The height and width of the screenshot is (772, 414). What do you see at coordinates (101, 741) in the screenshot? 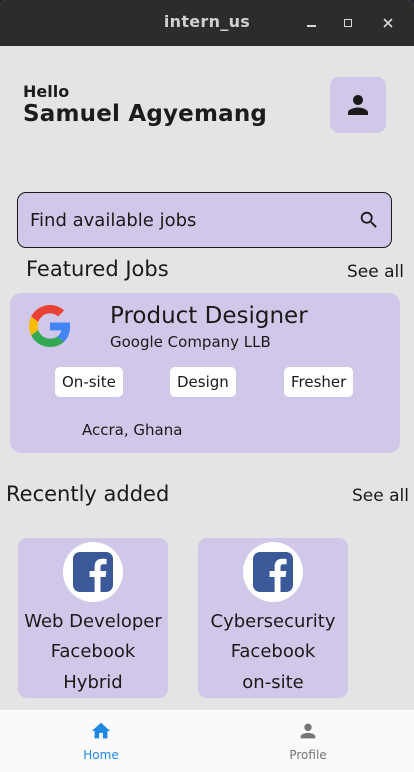
I see `nav-item-home: Home` at bounding box center [101, 741].